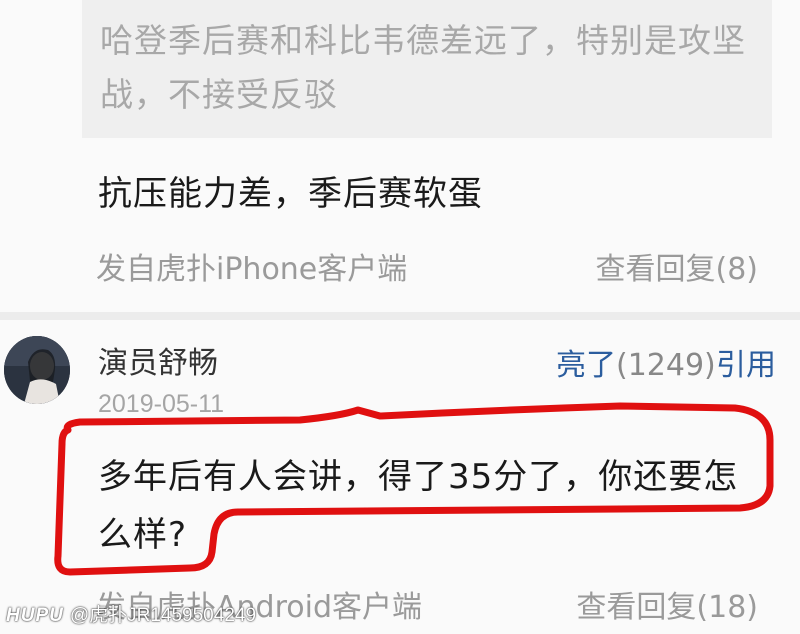  I want to click on reply-text: 抗压能力差，季后赛软蛋, so click(290, 194).